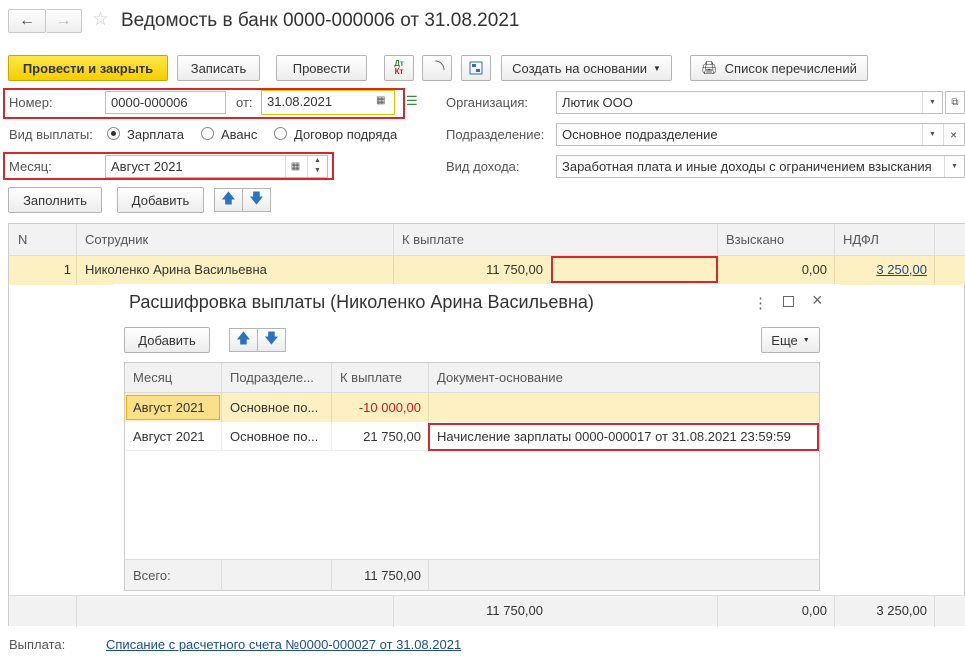  What do you see at coordinates (579, 68) in the screenshot?
I see `create-based-on-label: Создать на основании` at bounding box center [579, 68].